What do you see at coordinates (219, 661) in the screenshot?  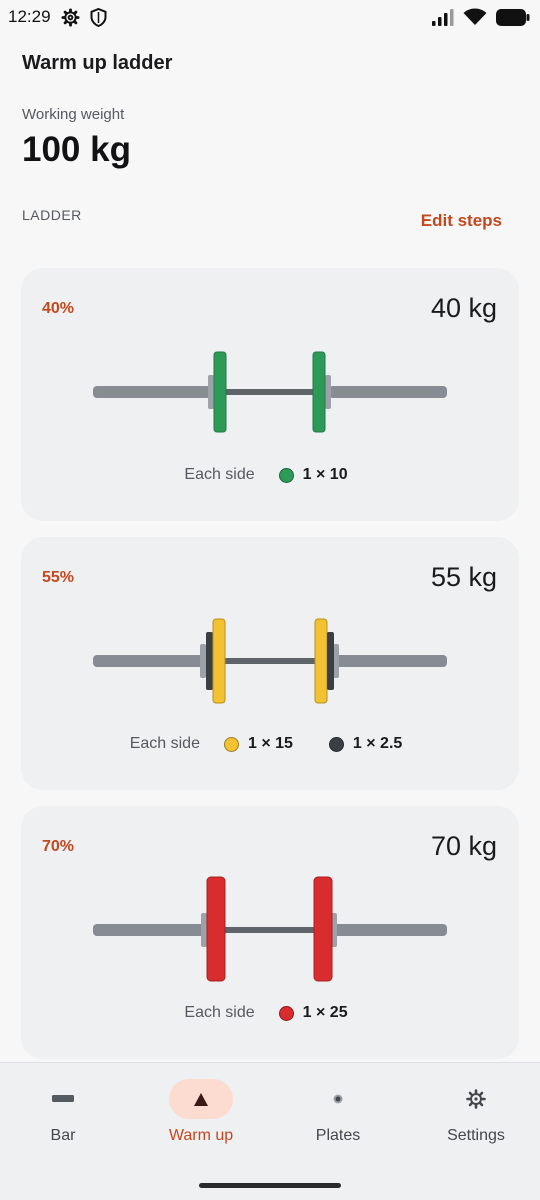 I see `plate-15-left` at bounding box center [219, 661].